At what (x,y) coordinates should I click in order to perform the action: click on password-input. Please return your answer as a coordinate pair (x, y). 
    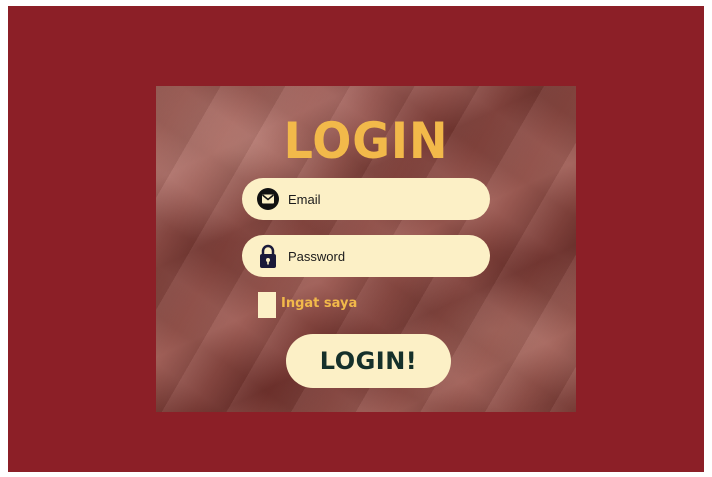
    Looking at the image, I should click on (383, 256).